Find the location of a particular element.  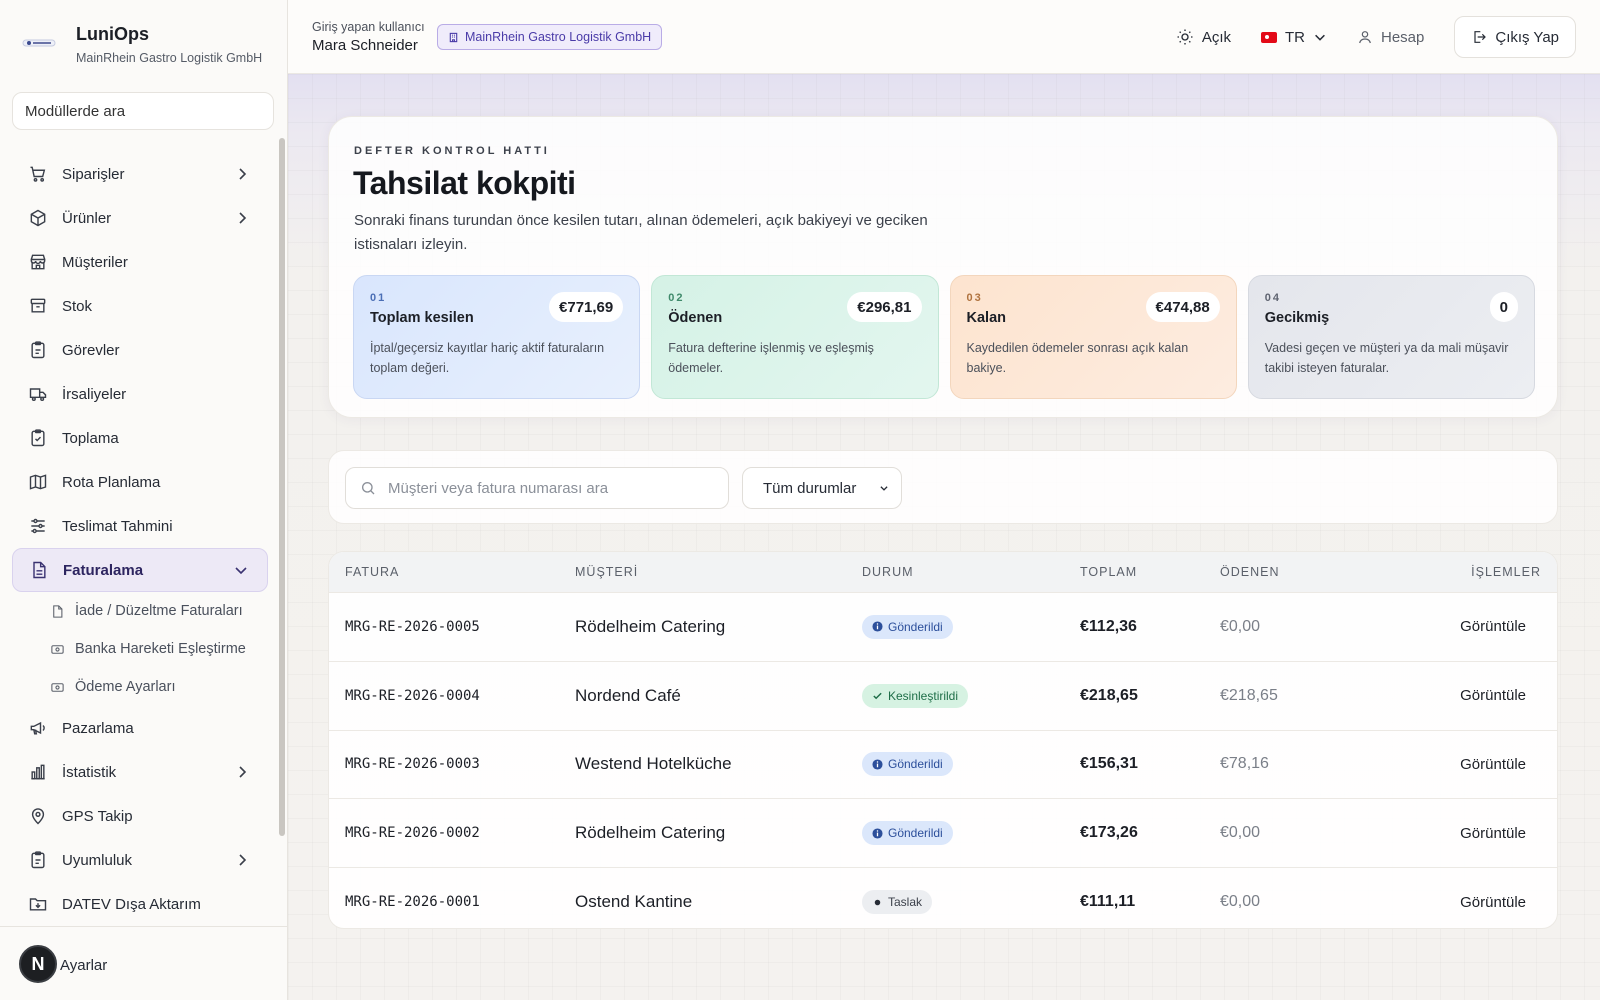

status-filter-select: Tüm durumlar is located at coordinates (822, 488).